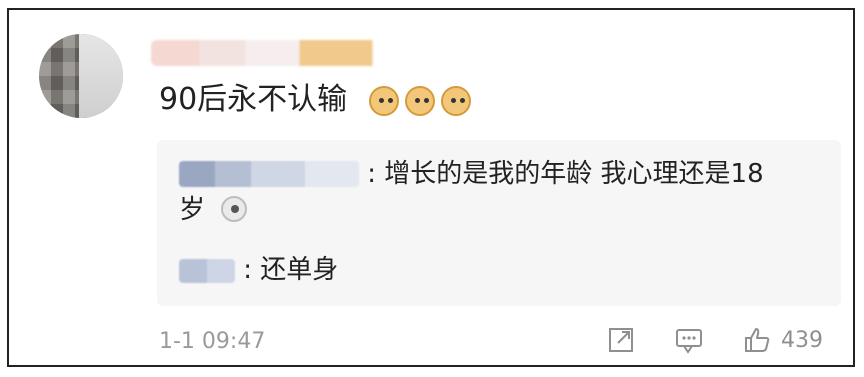 The image size is (864, 377). I want to click on emoji-group, so click(420, 101).